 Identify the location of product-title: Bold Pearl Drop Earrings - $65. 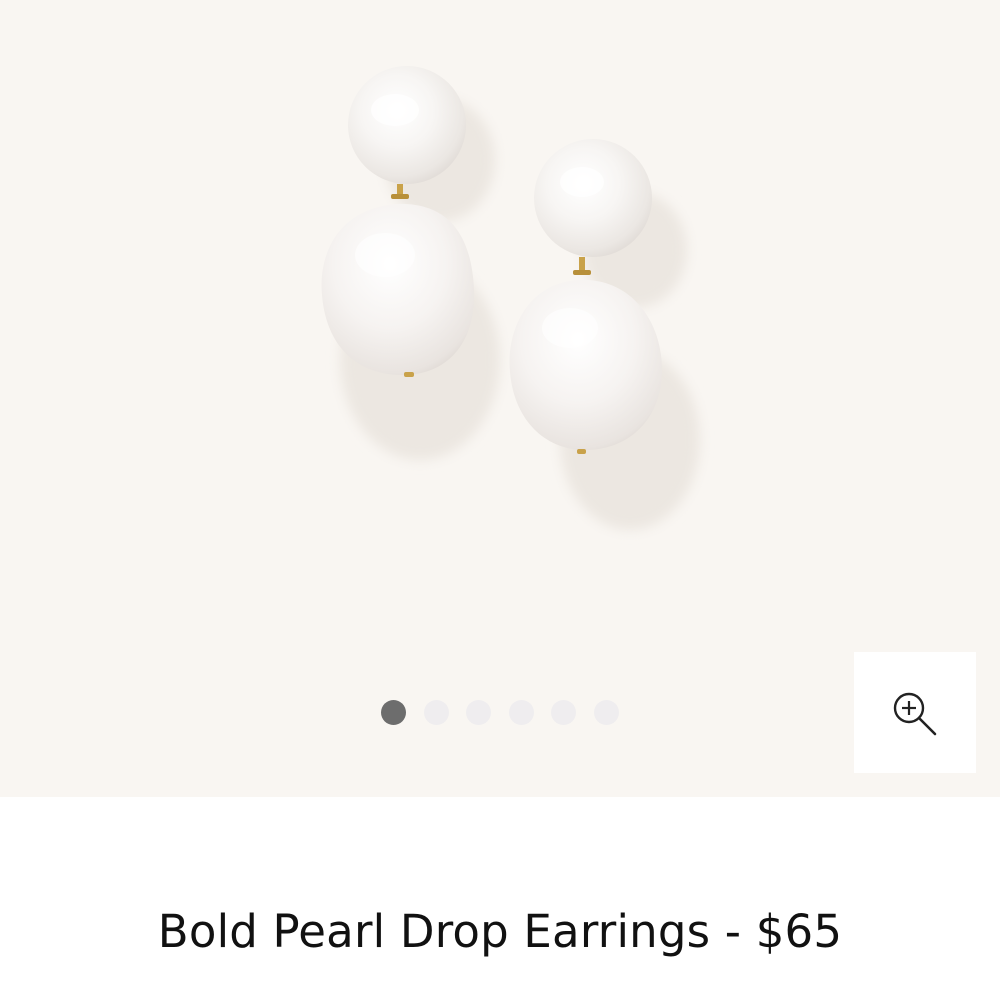
(500, 931).